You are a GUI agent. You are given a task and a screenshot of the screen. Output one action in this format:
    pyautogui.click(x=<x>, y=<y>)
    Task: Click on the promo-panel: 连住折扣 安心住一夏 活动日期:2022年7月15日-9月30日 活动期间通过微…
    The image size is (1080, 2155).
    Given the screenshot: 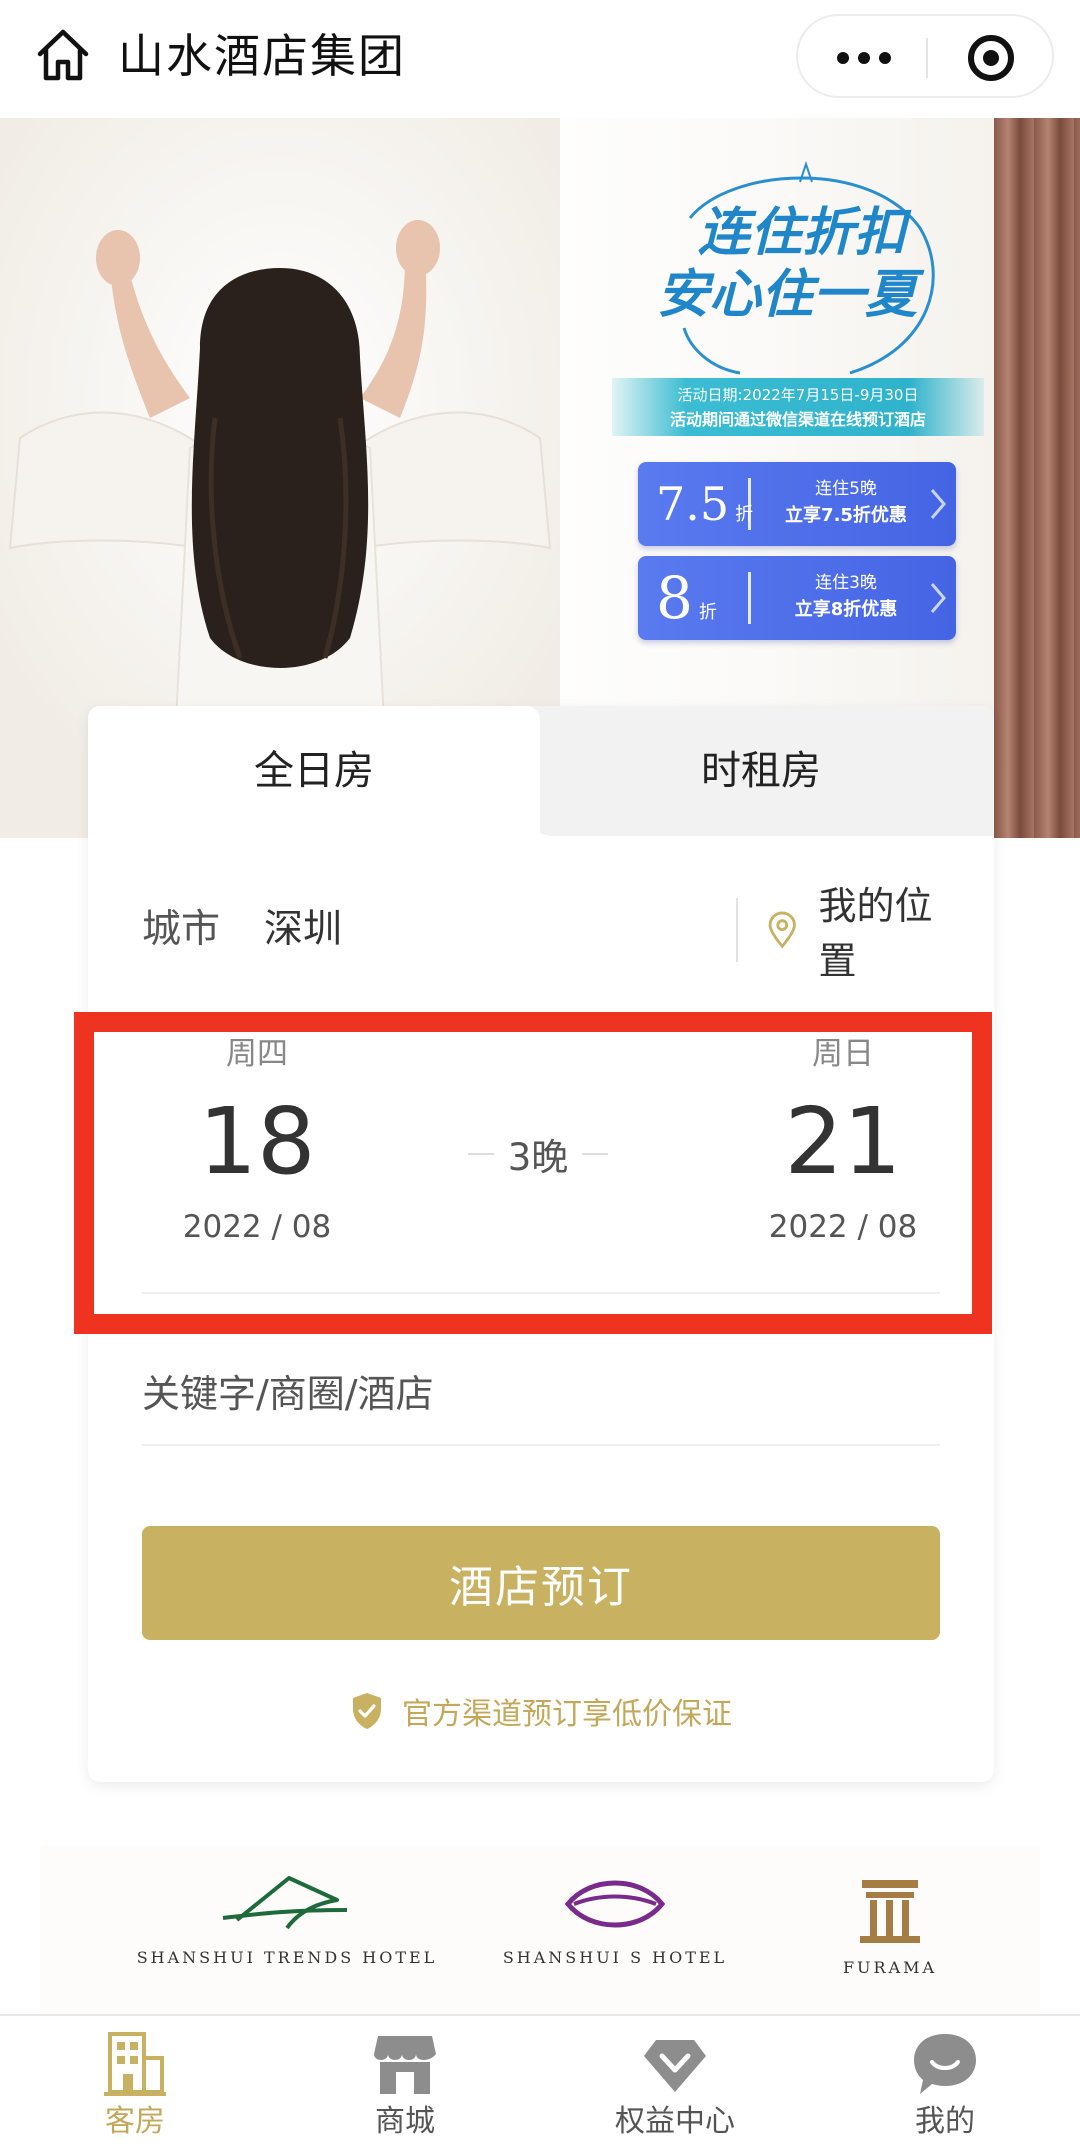 What is the action you would take?
    pyautogui.click(x=802, y=412)
    